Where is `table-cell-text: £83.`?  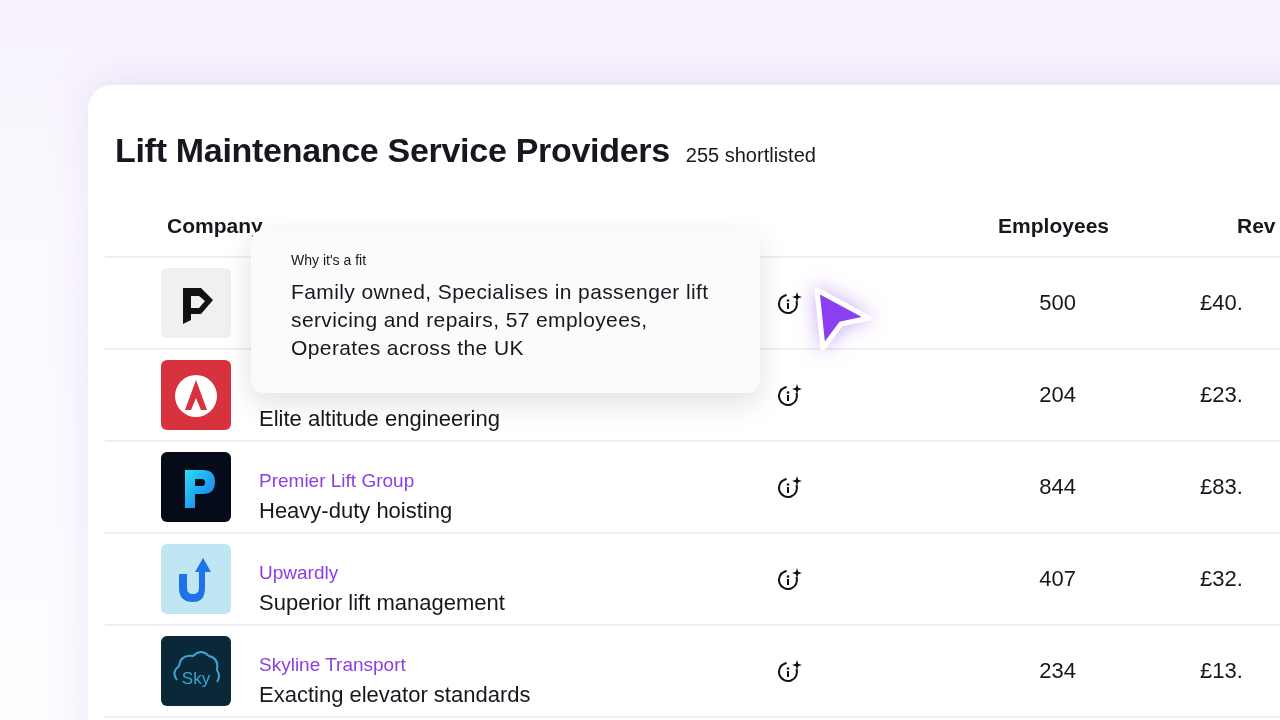 table-cell-text: £83. is located at coordinates (1221, 487).